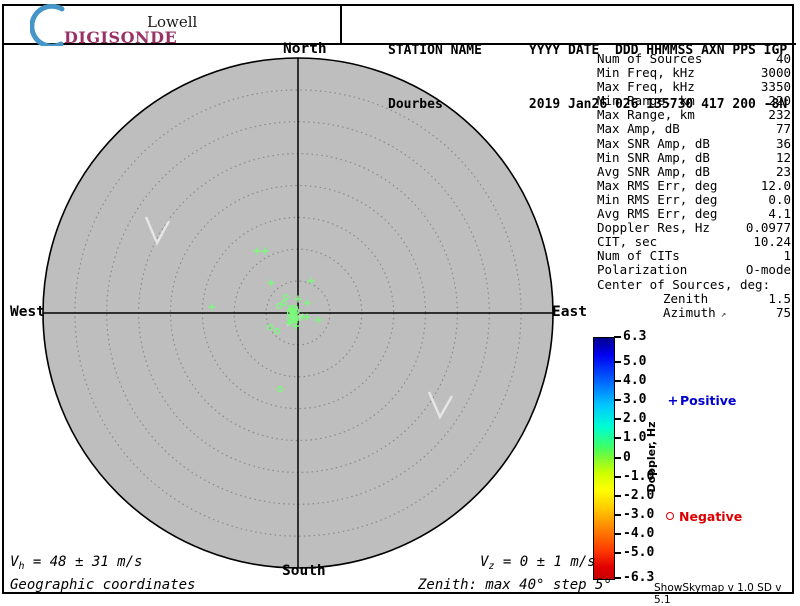  Describe the element at coordinates (723, 314) in the screenshot. I see `azimuth-direction-icon: ↗` at that location.